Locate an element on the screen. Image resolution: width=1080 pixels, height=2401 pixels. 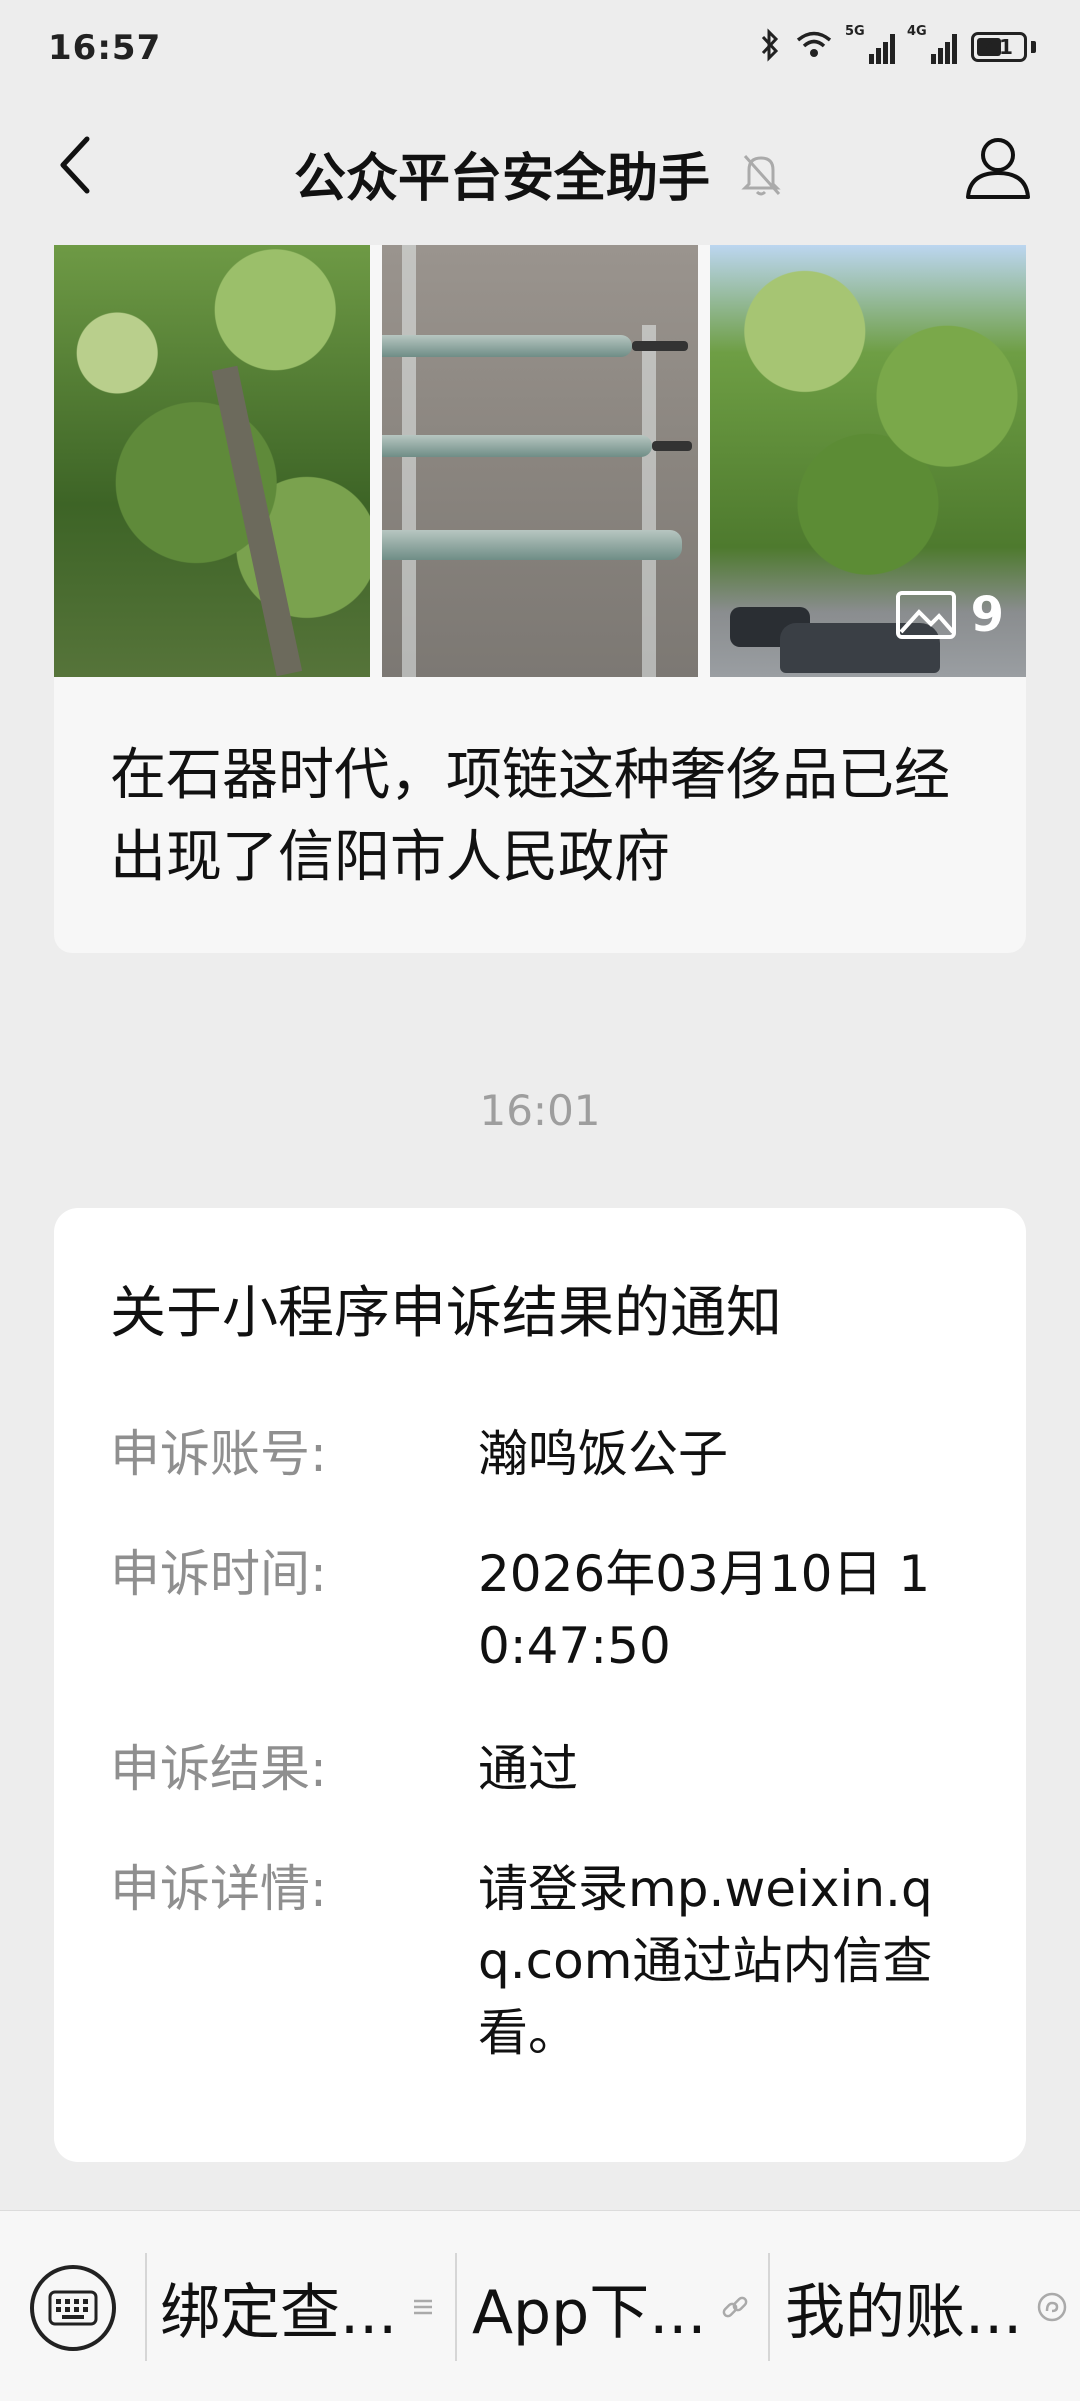
image-icon is located at coordinates (925, 615).